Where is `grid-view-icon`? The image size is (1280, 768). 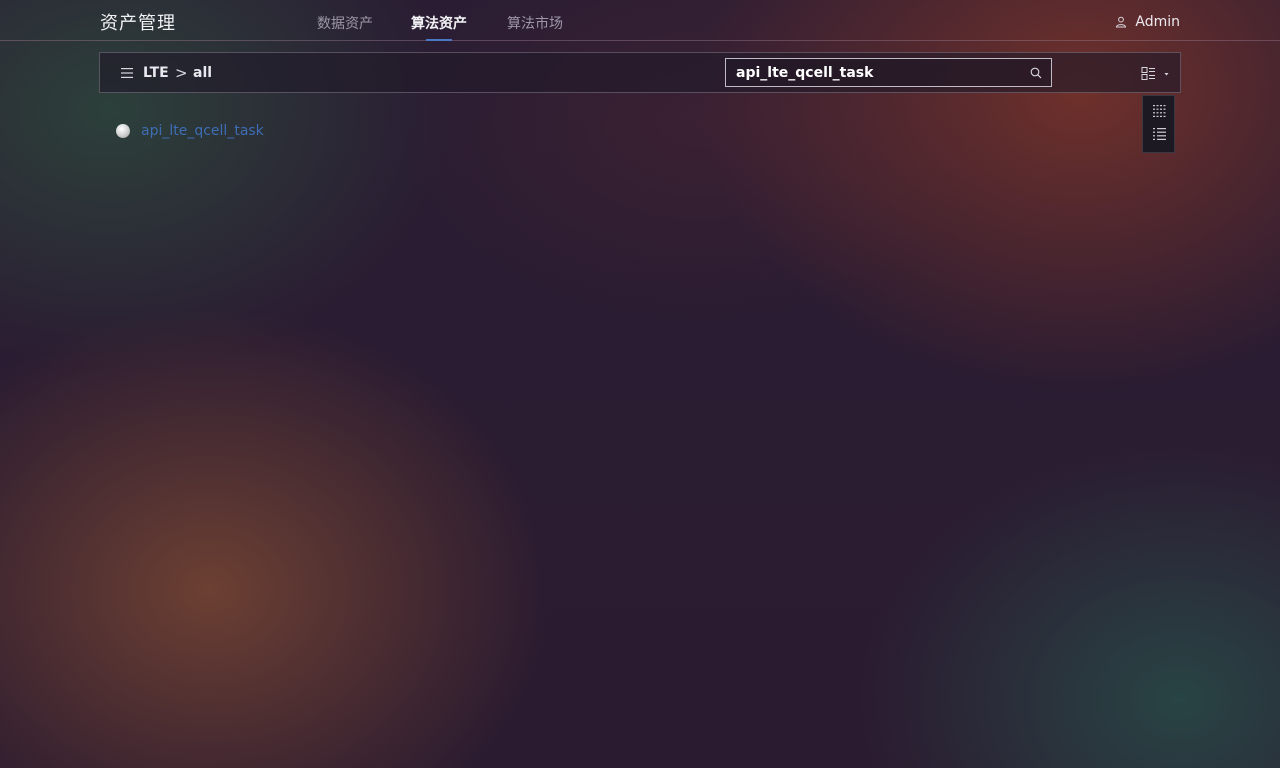 grid-view-icon is located at coordinates (1159, 111).